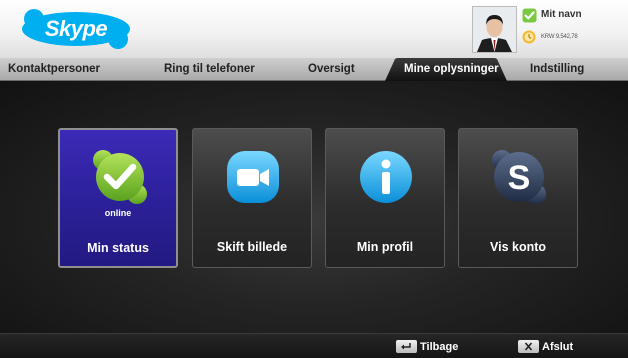 The image size is (628, 358). What do you see at coordinates (557, 69) in the screenshot?
I see `tab-indstilling: Indstilling` at bounding box center [557, 69].